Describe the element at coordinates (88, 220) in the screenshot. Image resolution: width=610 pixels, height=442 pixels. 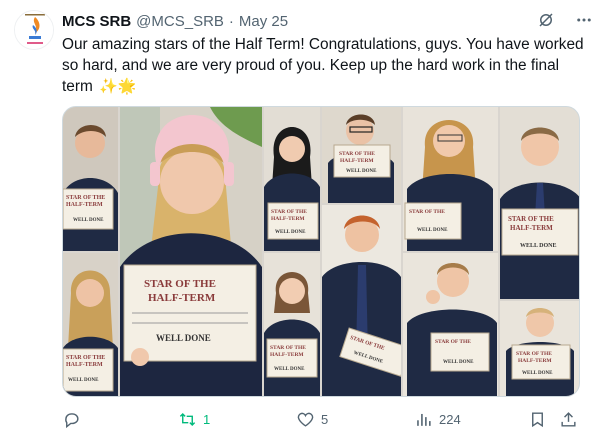
I see `cert-welldone-1: WELL DONE` at that location.